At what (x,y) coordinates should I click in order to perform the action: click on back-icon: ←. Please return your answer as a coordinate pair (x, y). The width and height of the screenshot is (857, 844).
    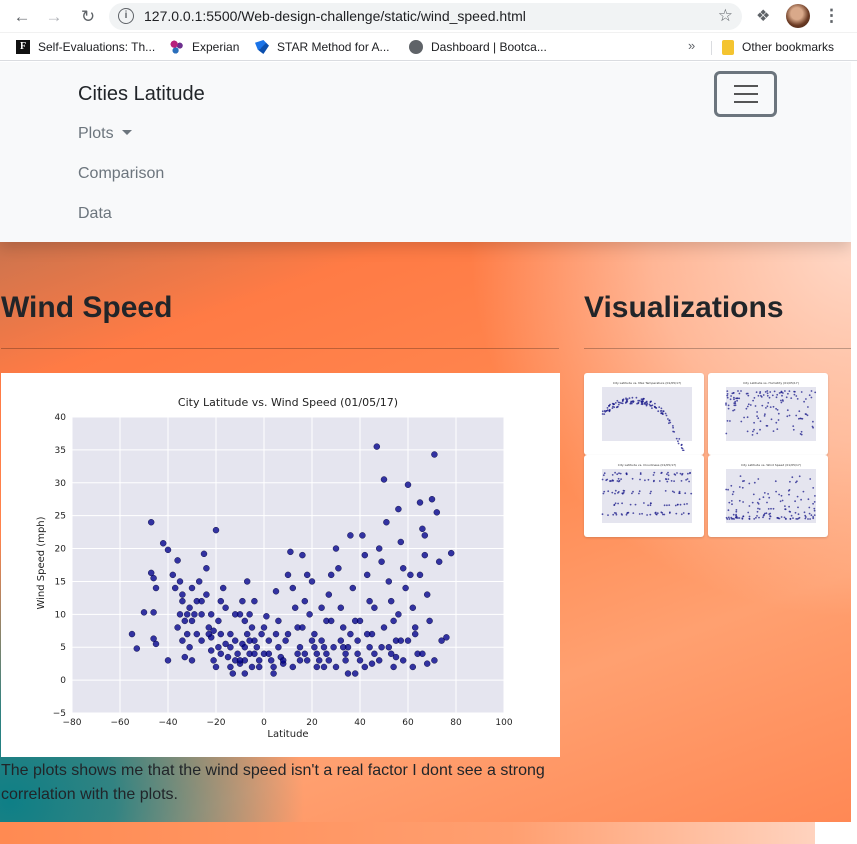
    Looking at the image, I should click on (22, 17).